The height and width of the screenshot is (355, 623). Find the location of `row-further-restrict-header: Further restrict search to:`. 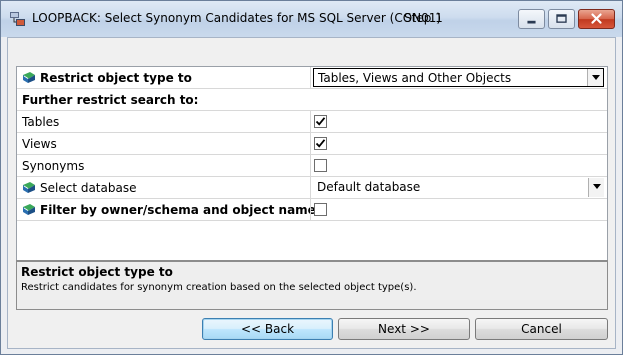

row-further-restrict-header: Further restrict search to: is located at coordinates (312, 100).